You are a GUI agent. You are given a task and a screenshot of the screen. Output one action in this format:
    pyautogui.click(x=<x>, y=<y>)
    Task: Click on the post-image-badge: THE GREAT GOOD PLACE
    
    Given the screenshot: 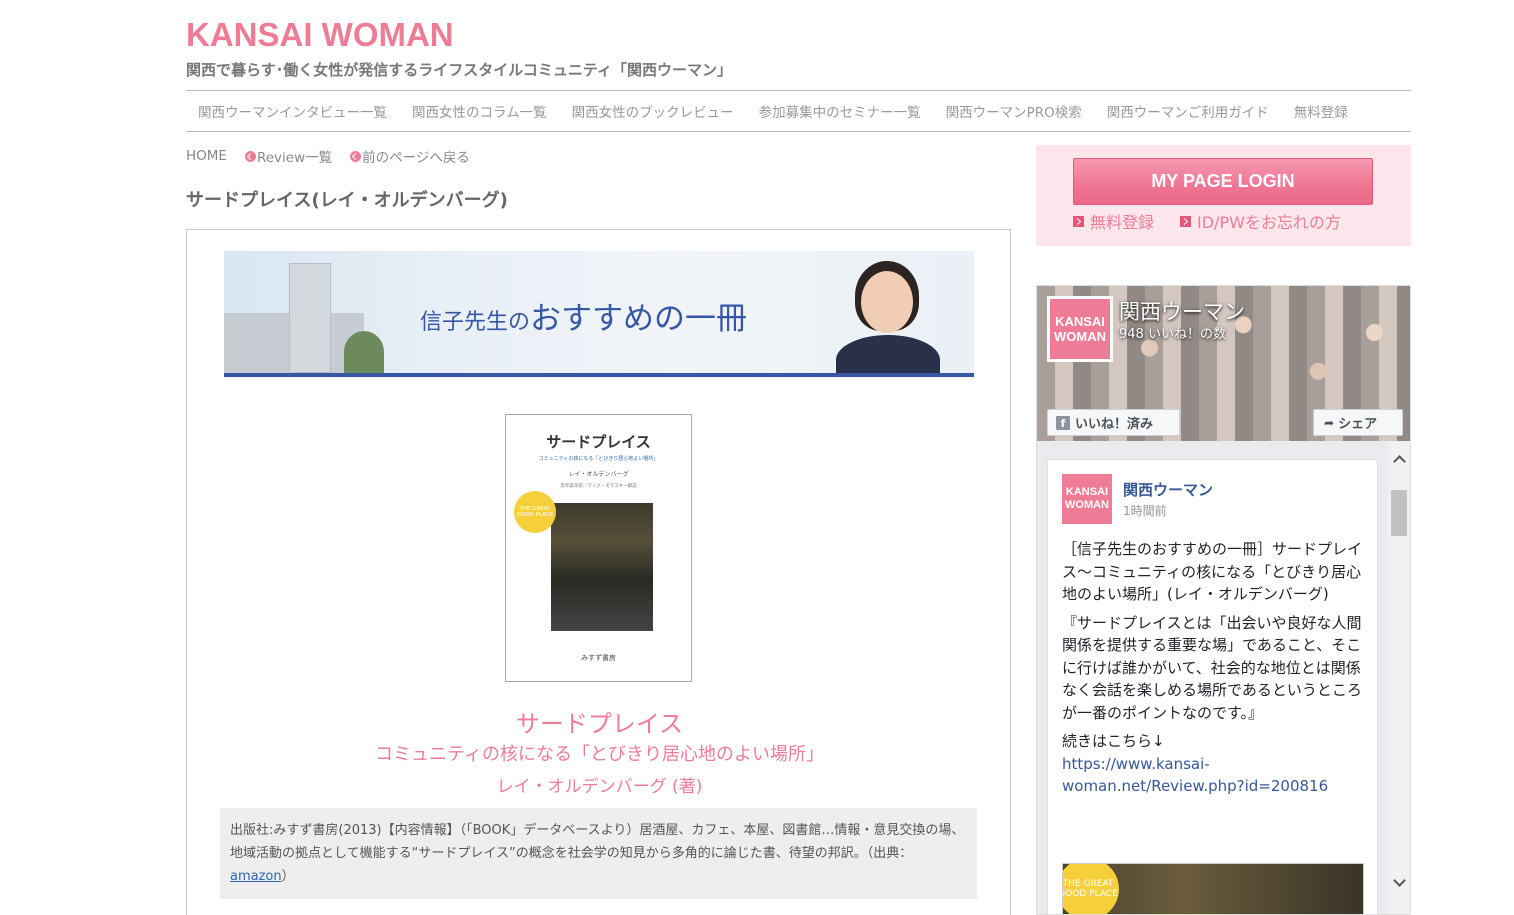 What is the action you would take?
    pyautogui.click(x=1091, y=889)
    